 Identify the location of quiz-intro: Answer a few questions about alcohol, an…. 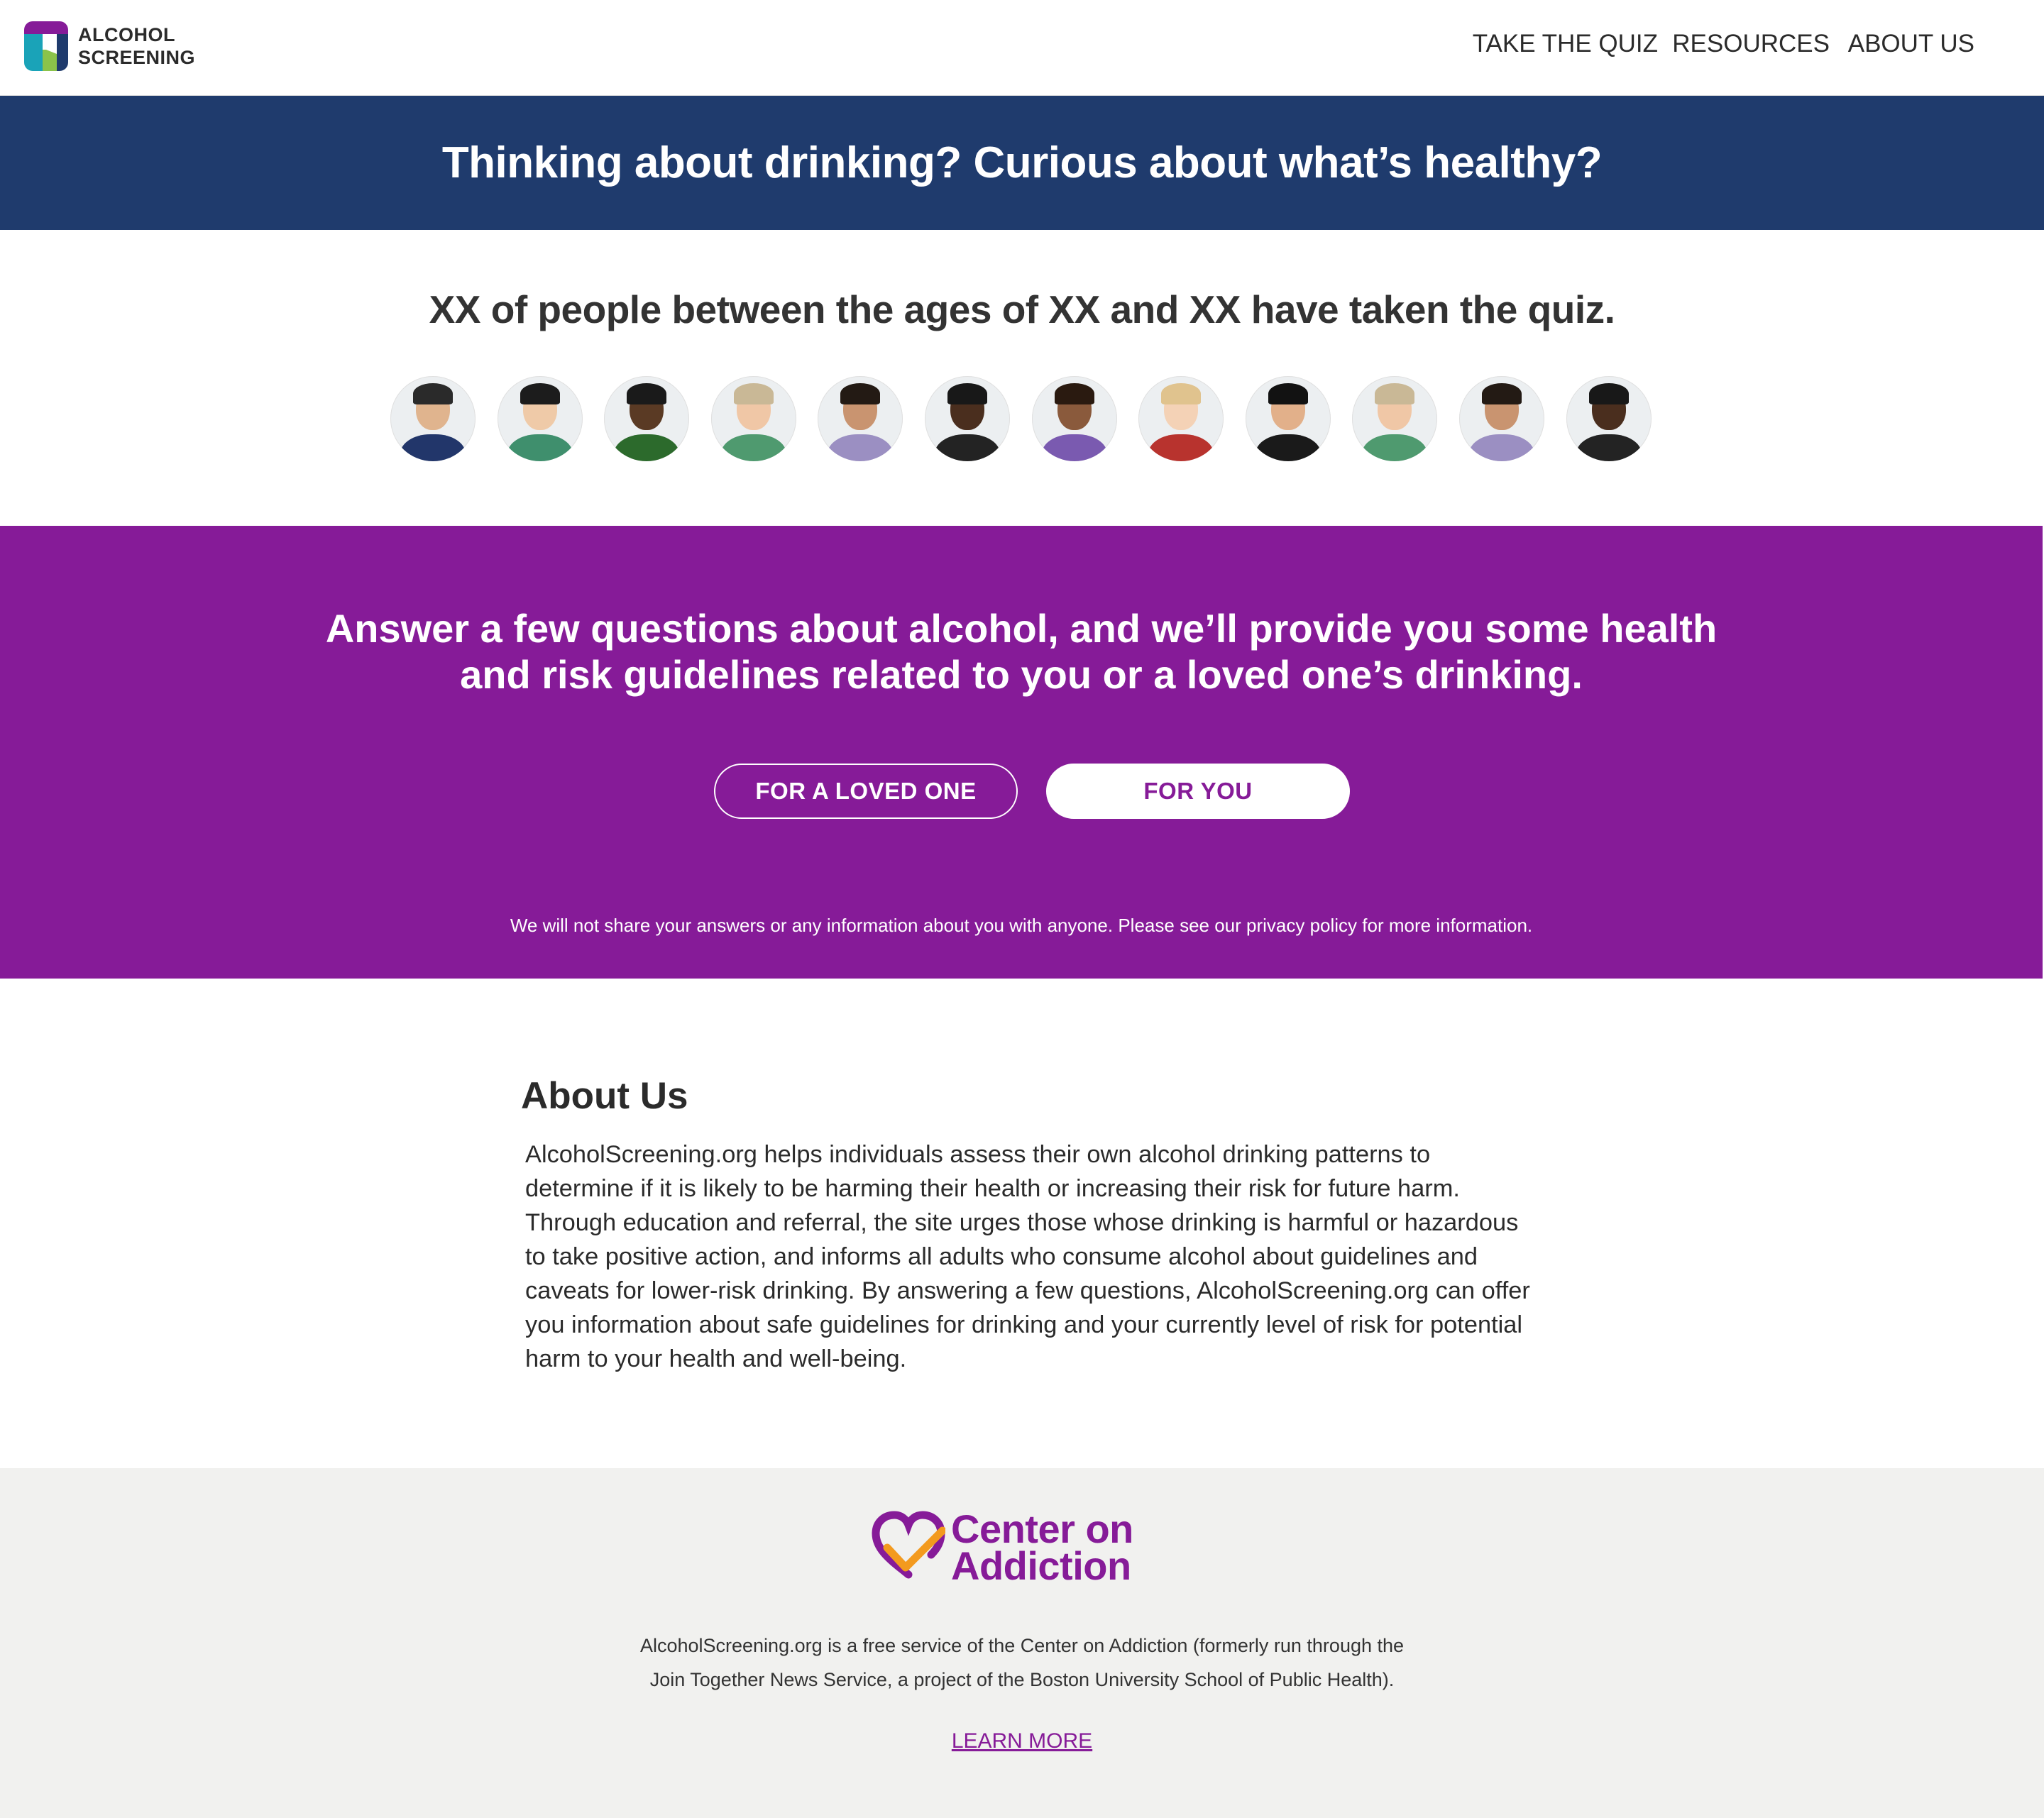
(1022, 652).